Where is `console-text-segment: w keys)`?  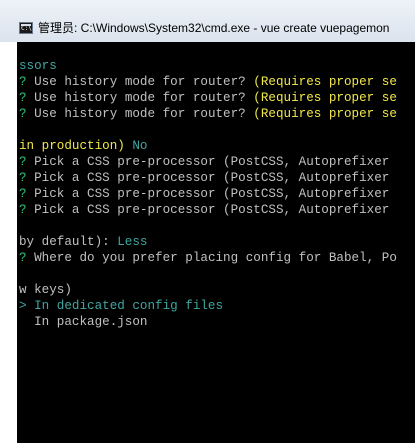 console-text-segment: w keys) is located at coordinates (45, 290).